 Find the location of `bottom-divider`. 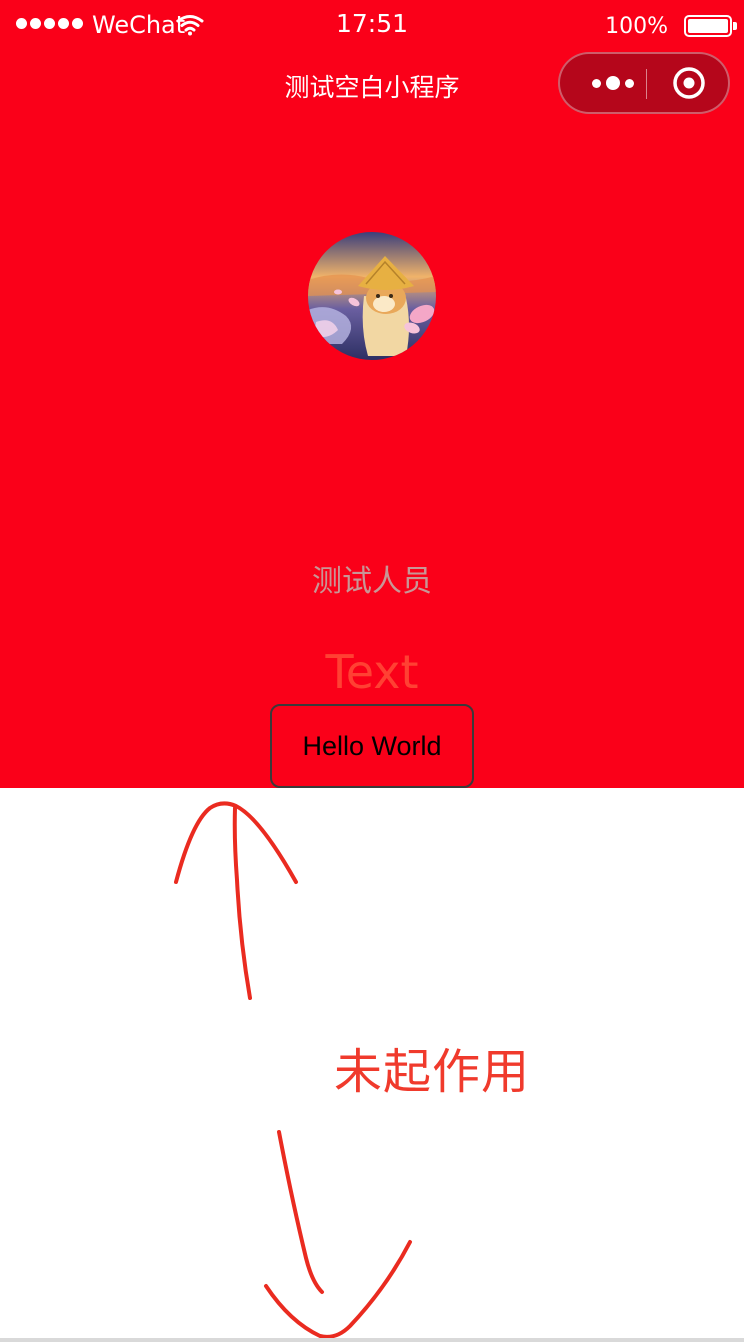

bottom-divider is located at coordinates (372, 1340).